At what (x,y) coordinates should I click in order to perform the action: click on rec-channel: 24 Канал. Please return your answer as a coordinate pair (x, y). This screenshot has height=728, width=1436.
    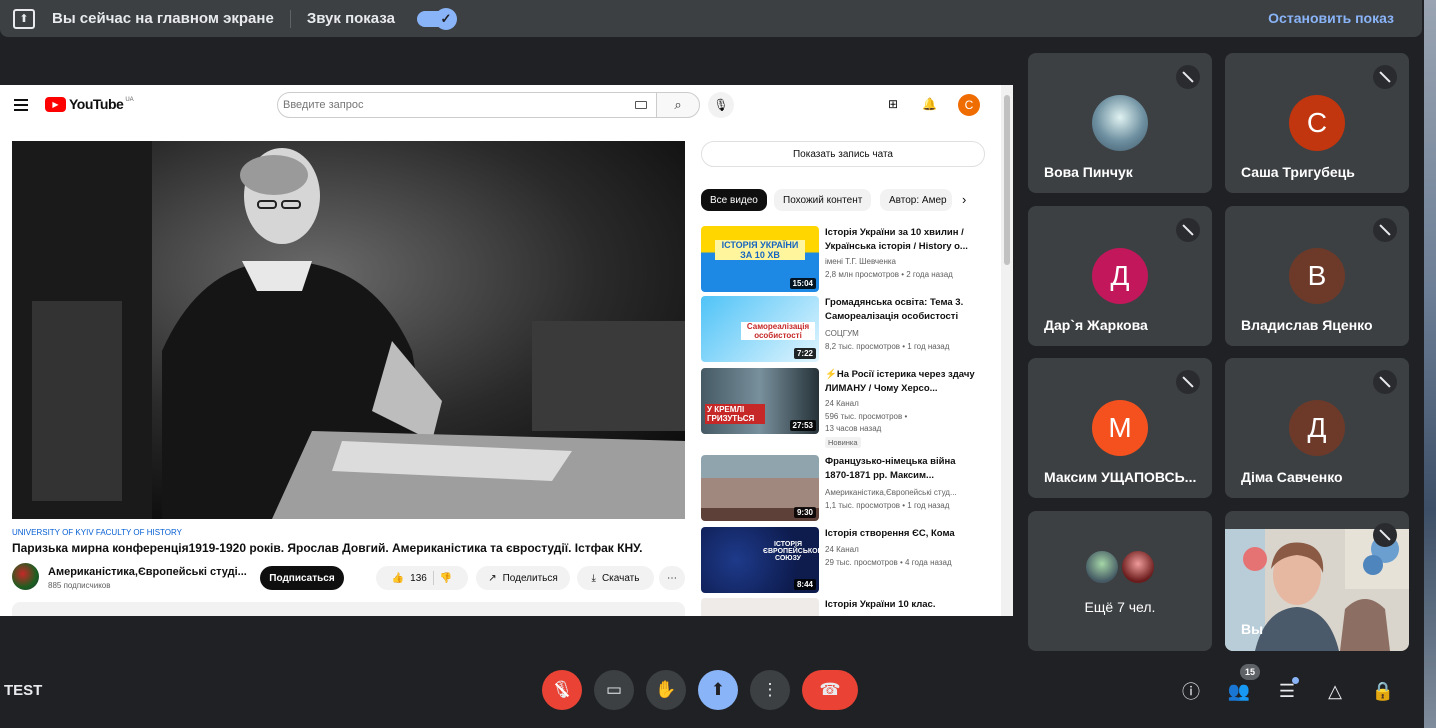
    Looking at the image, I should click on (842, 549).